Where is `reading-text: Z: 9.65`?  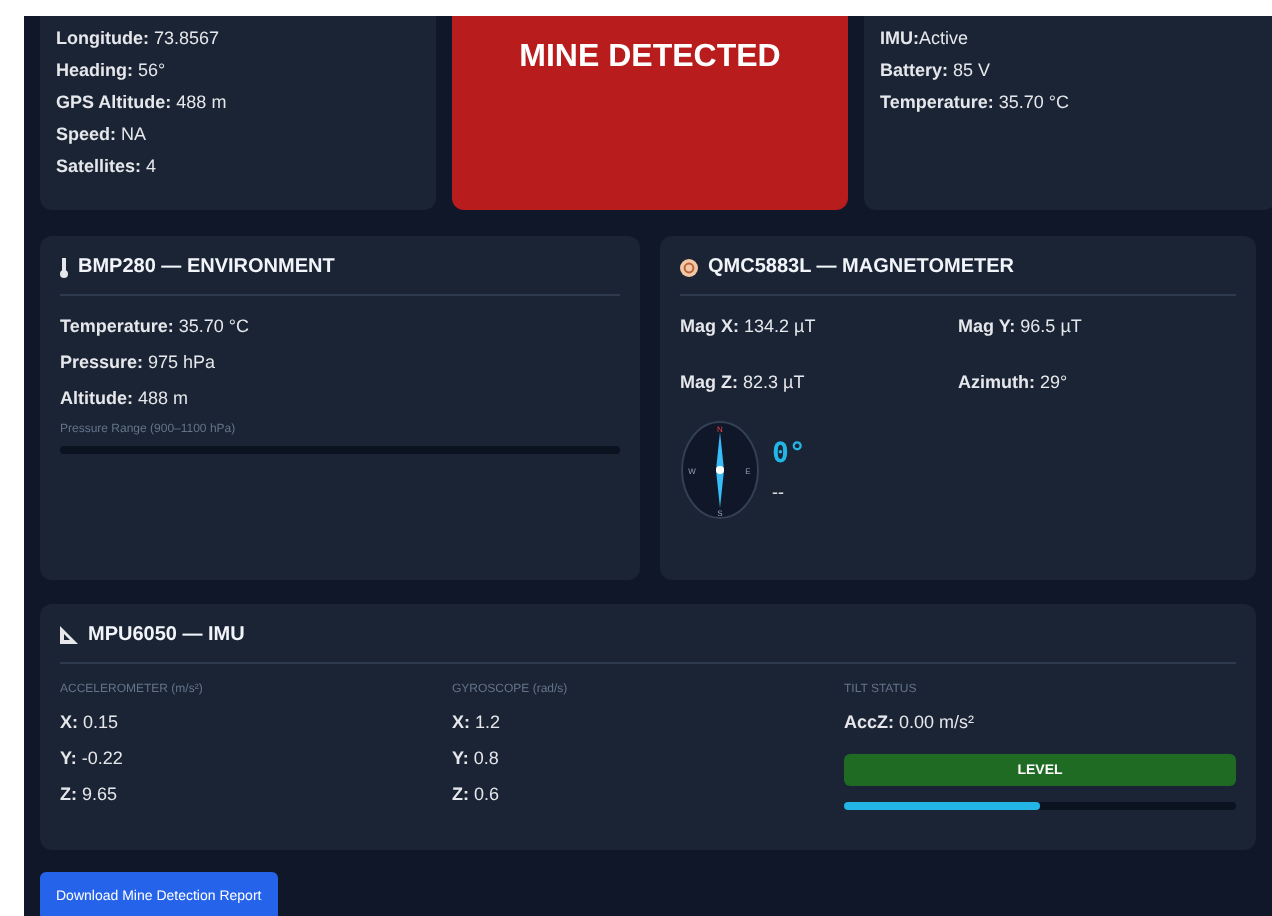 reading-text: Z: 9.65 is located at coordinates (90, 794).